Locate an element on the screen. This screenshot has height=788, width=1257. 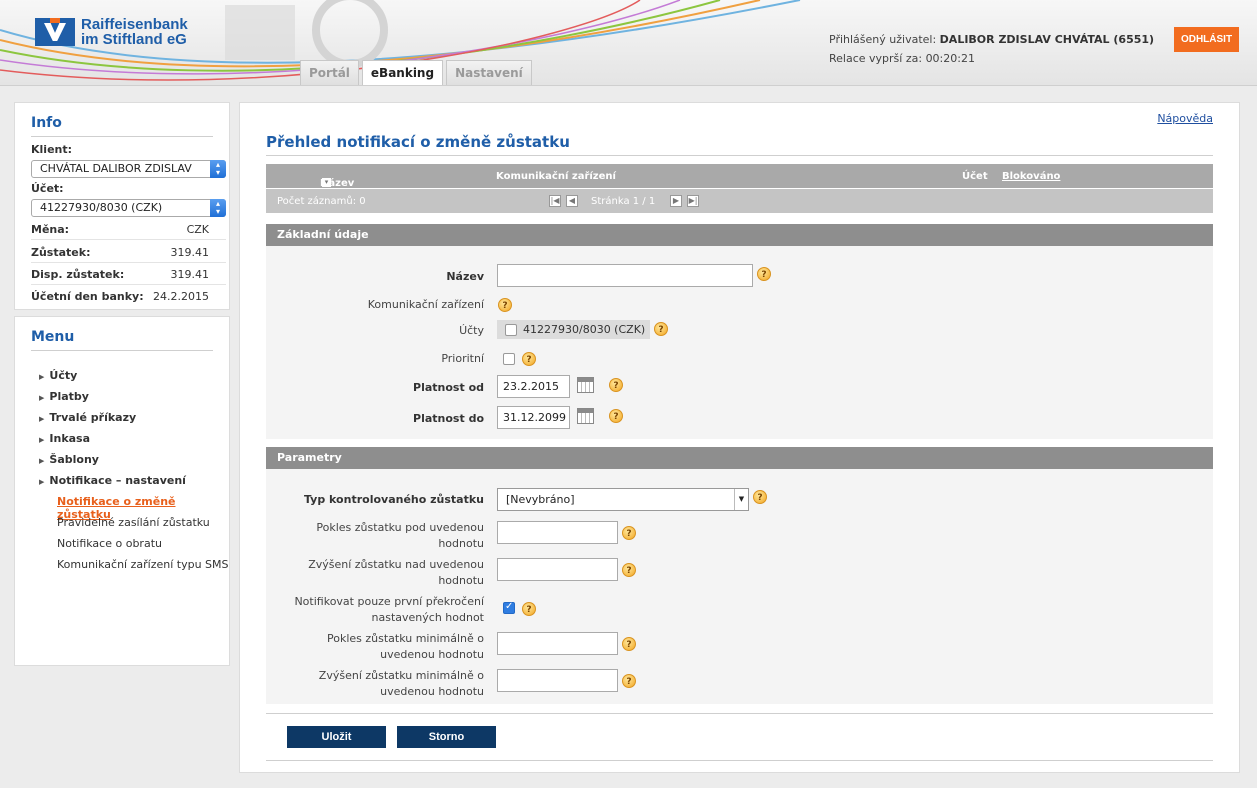
first-only-label-1: Notifikovat pouze první překročení is located at coordinates (389, 601).